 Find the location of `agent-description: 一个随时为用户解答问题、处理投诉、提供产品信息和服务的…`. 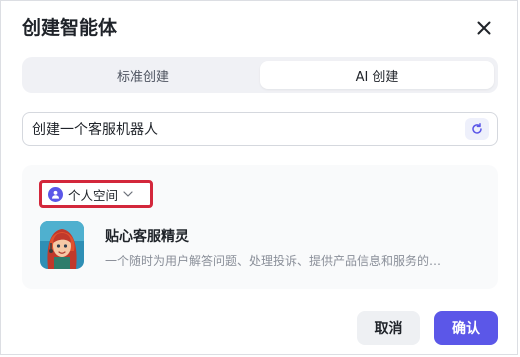

agent-description: 一个随时为用户解答问题、处理投诉、提供产品信息和服务的… is located at coordinates (273, 261).